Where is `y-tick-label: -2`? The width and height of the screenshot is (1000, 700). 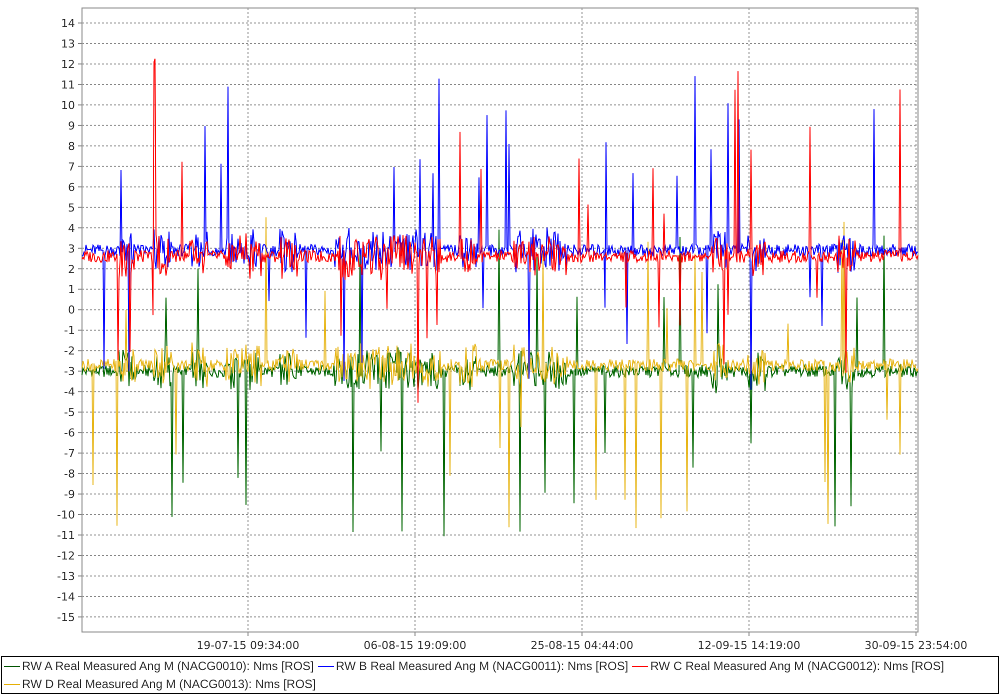
y-tick-label: -2 is located at coordinates (69, 351).